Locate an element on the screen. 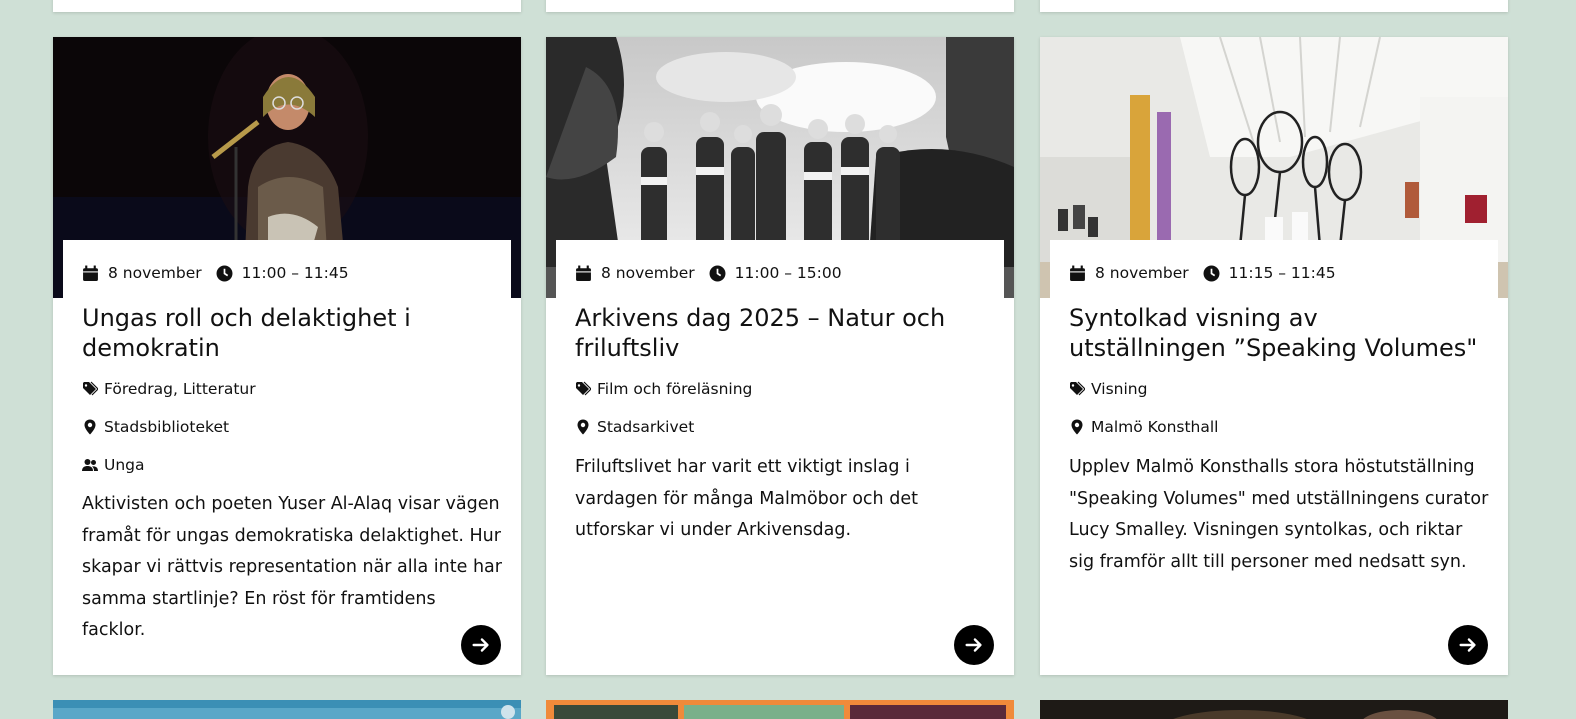 Image resolution: width=1576 pixels, height=719 pixels. event-category: Föredrag, Litteratur is located at coordinates (169, 389).